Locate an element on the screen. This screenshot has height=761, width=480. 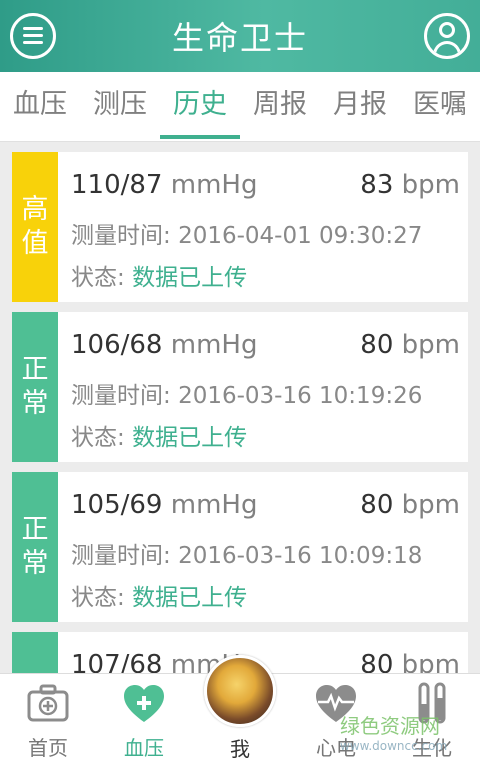
tab-weekly-report: 周报 is located at coordinates (280, 107).